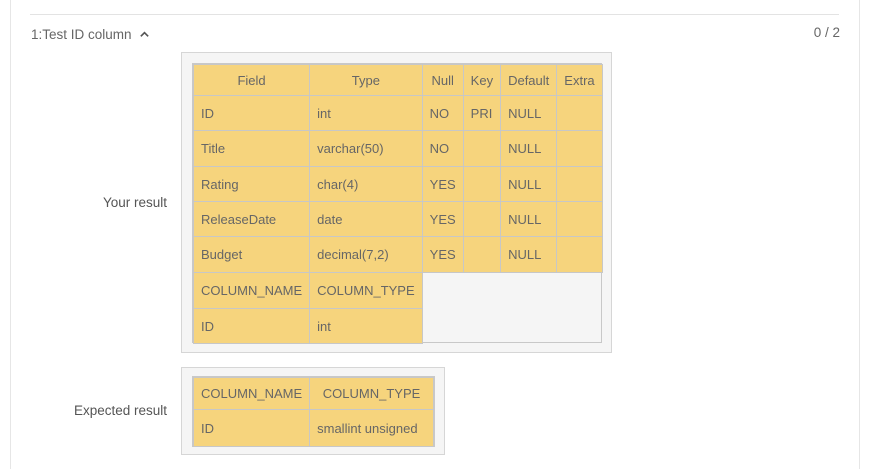 This screenshot has width=869, height=469. What do you see at coordinates (366, 184) in the screenshot?
I see `table-cell: char(4)` at bounding box center [366, 184].